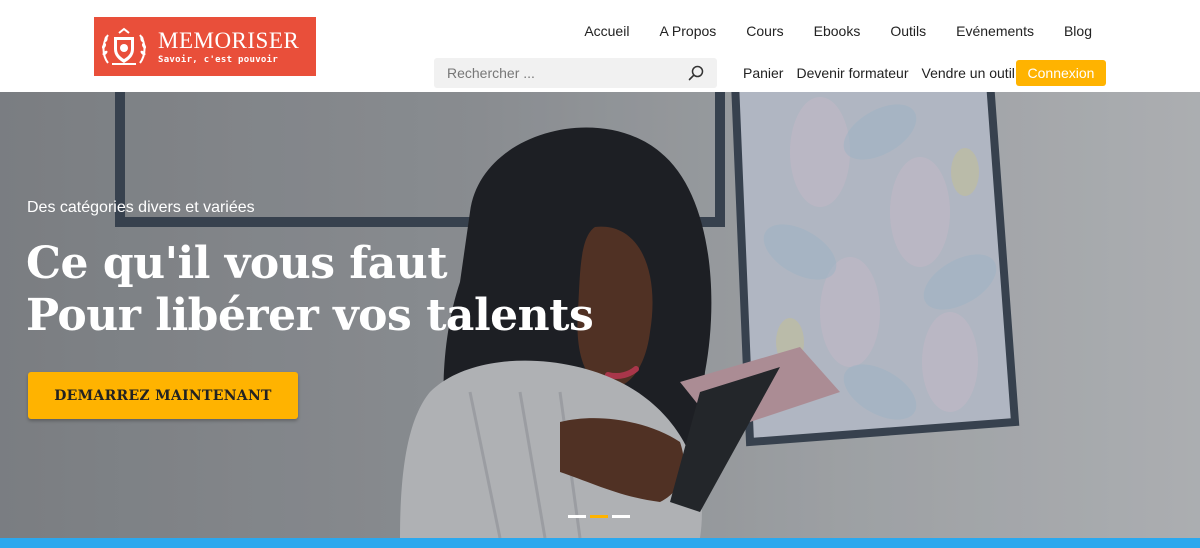 Image resolution: width=1200 pixels, height=548 pixels. What do you see at coordinates (218, 60) in the screenshot?
I see `brand-tagline: Savoir, c'est pouvoir` at bounding box center [218, 60].